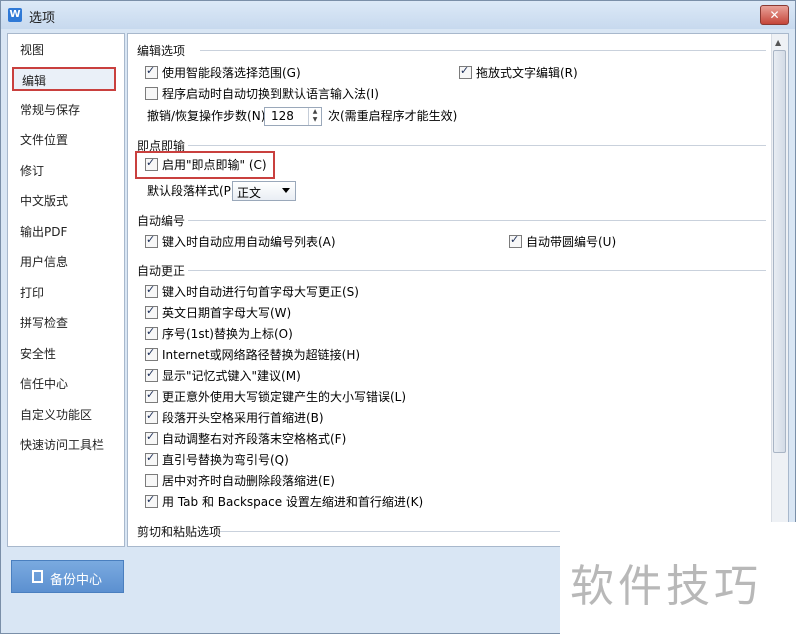 This screenshot has width=800, height=638. I want to click on option-leading-space-indent: 段落开头空格采用行首缩进(B), so click(234, 417).